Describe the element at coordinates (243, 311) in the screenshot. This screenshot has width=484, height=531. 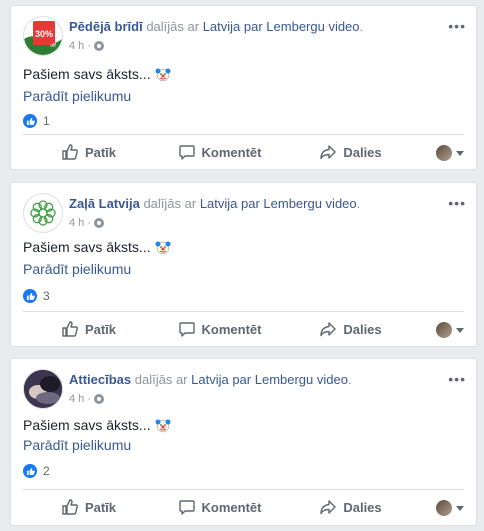
I see `divider` at that location.